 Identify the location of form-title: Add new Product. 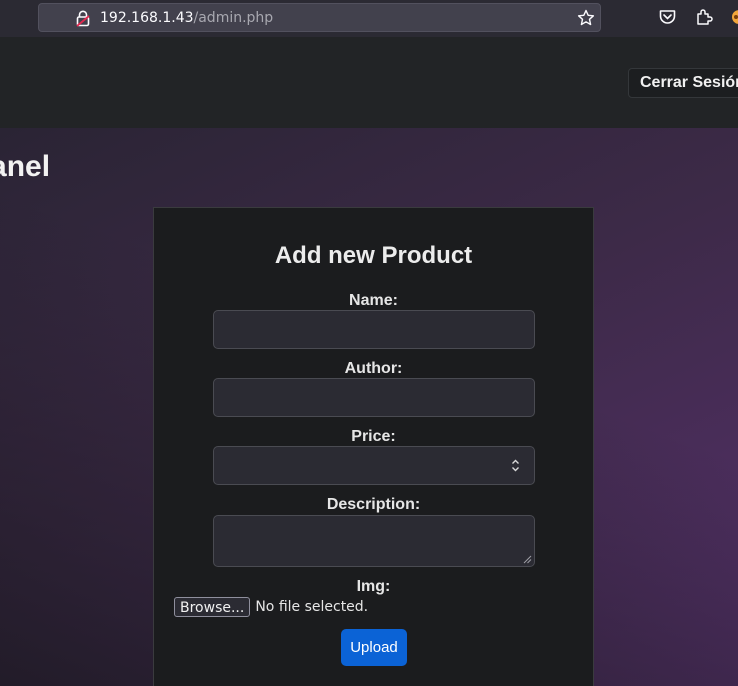
(373, 255).